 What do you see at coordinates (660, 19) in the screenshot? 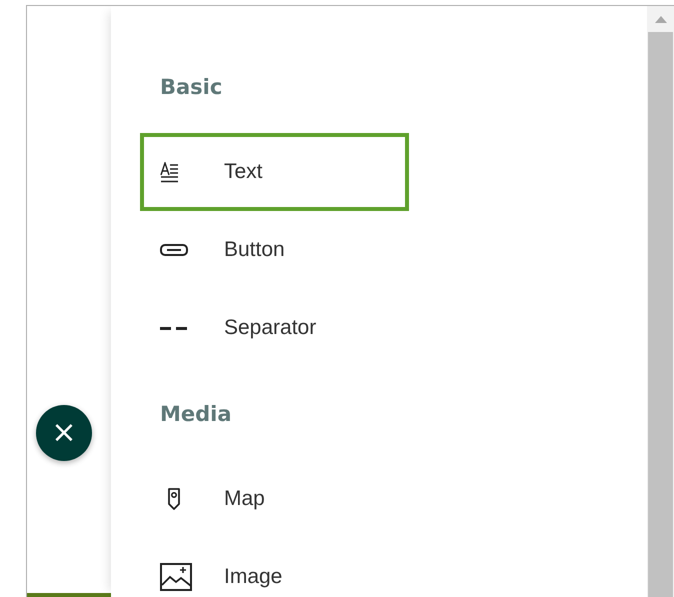
I see `scroll-up-icon` at bounding box center [660, 19].